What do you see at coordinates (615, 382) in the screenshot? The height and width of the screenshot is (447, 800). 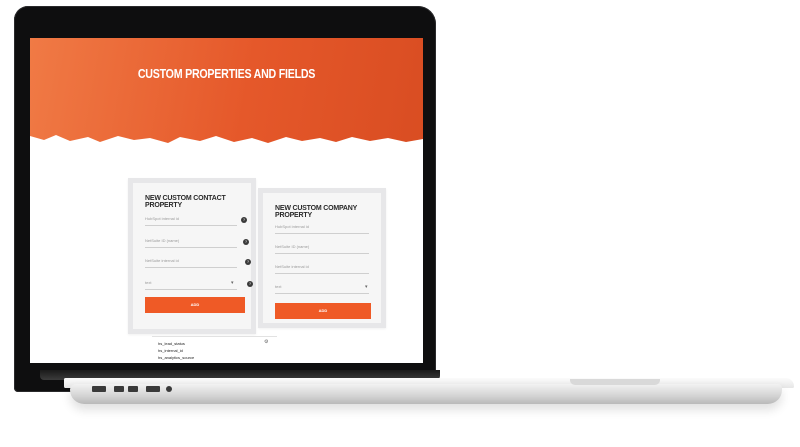 I see `trackpad-notch` at bounding box center [615, 382].